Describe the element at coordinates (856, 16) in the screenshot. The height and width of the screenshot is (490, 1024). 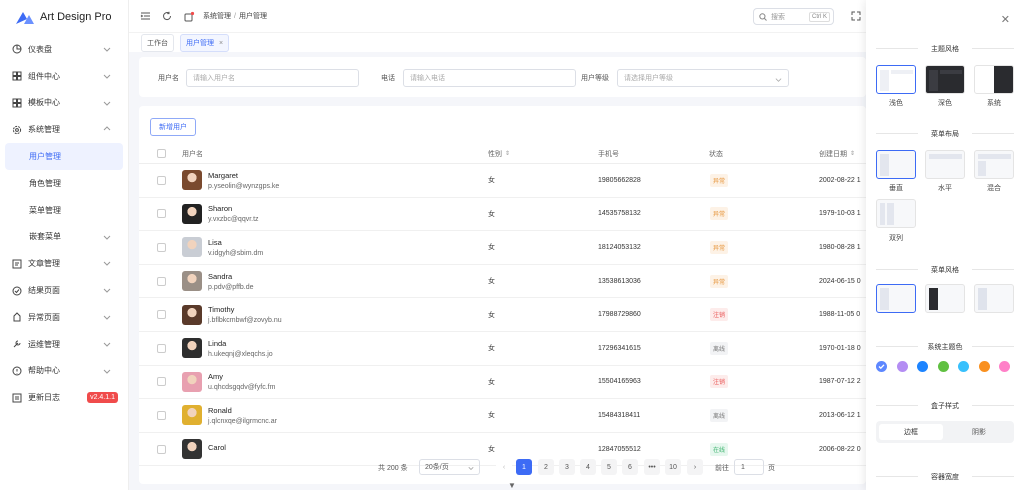
I see `fullscreen-icon` at that location.